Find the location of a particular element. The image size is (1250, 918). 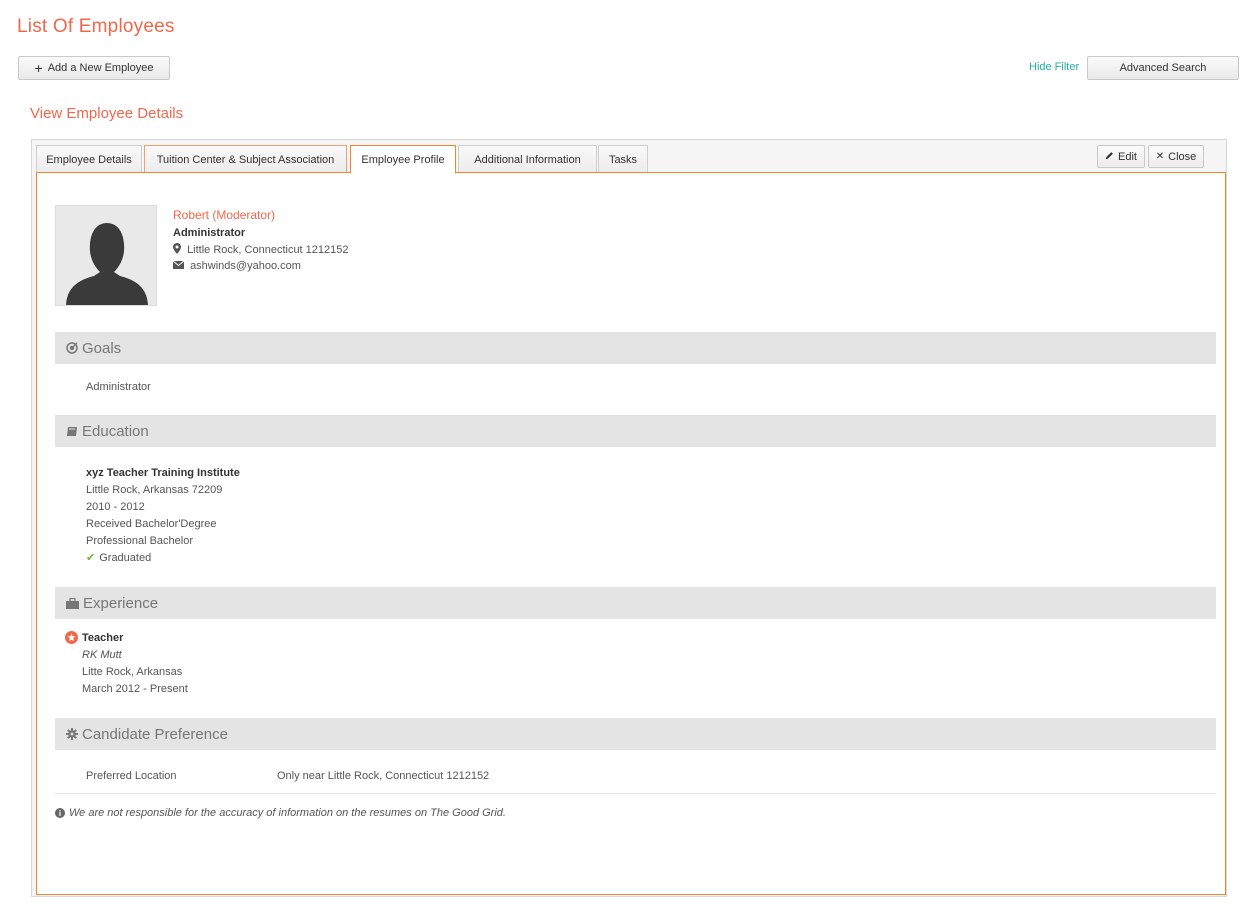

briefcase-icon is located at coordinates (72, 603).